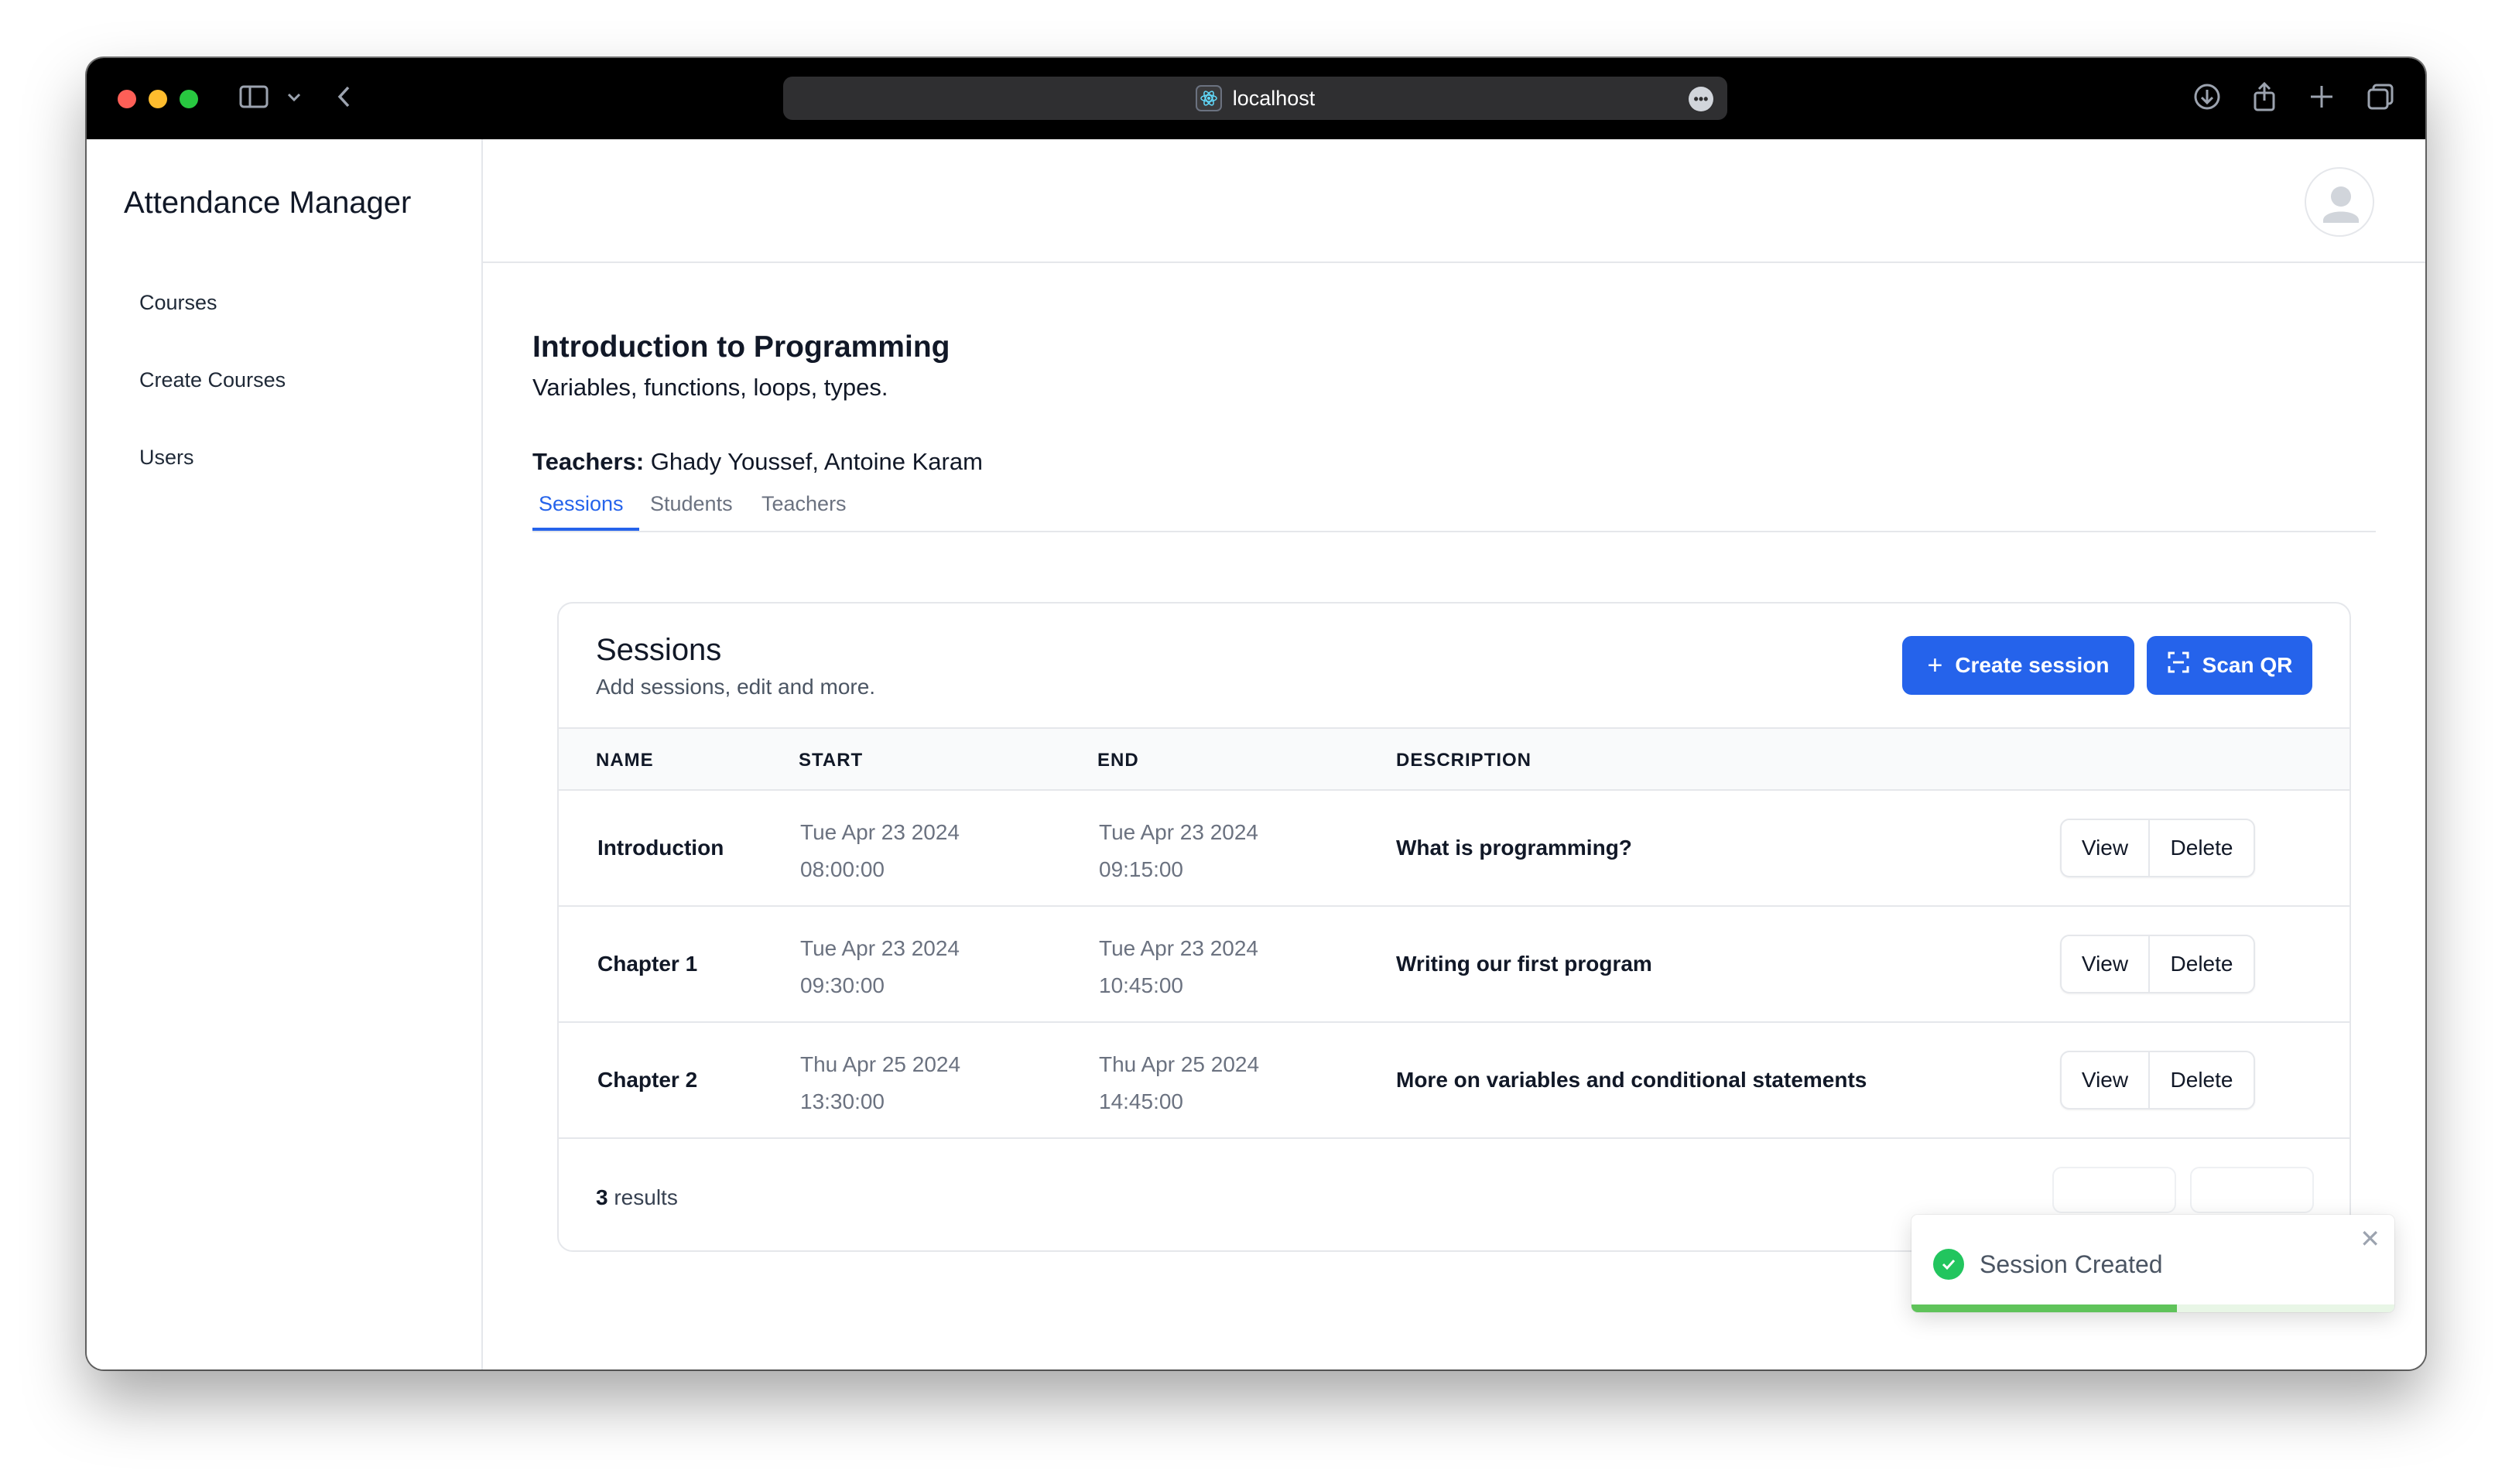 This screenshot has width=2512, height=1484. I want to click on scan-qr-icon, so click(2178, 666).